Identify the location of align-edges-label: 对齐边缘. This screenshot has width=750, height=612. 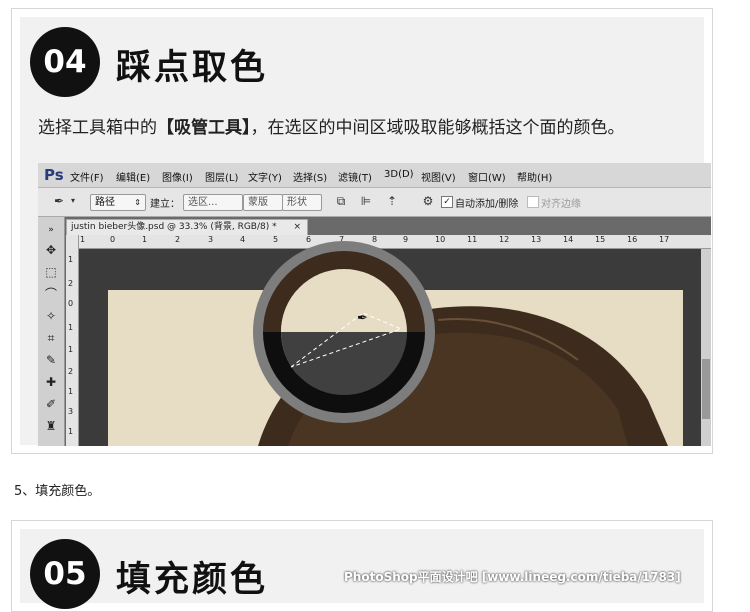
(561, 204).